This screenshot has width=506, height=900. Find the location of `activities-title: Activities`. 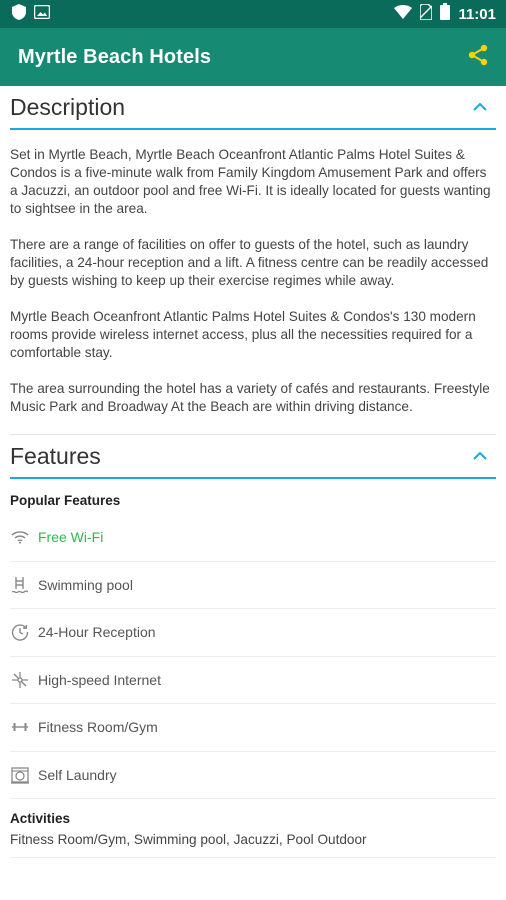

activities-title: Activities is located at coordinates (40, 818).